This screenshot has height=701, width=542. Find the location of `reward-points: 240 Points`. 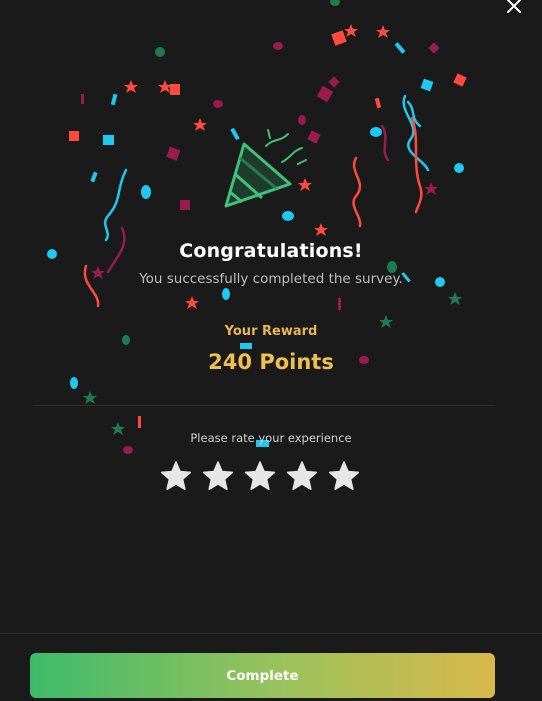

reward-points: 240 Points is located at coordinates (271, 362).